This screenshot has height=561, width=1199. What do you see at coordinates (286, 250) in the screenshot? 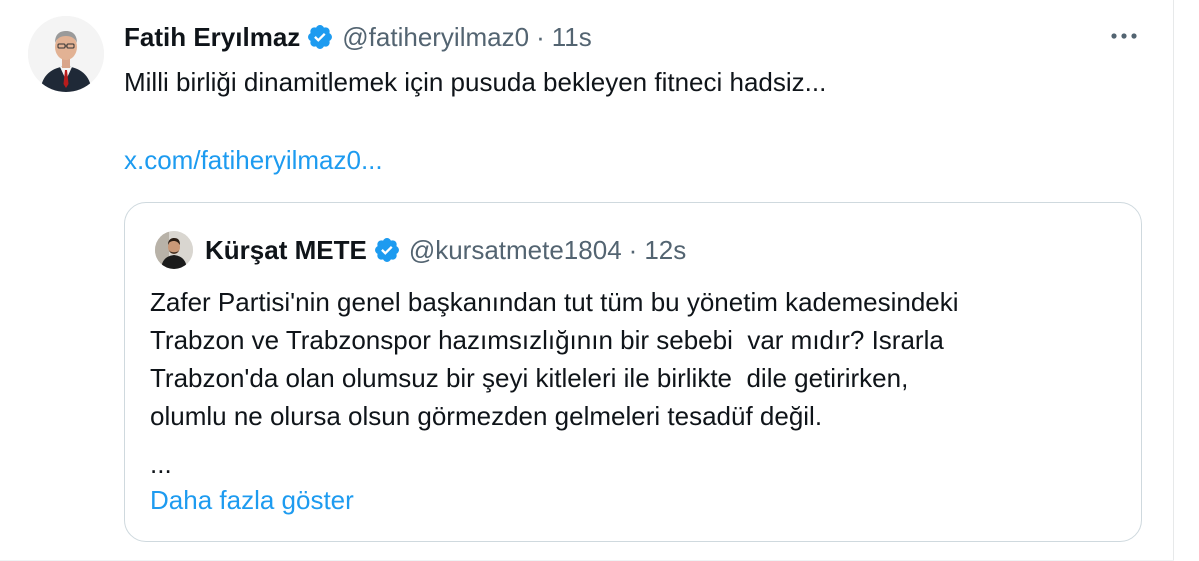
I see `quoted-author-display-name: Kürşat METE` at bounding box center [286, 250].